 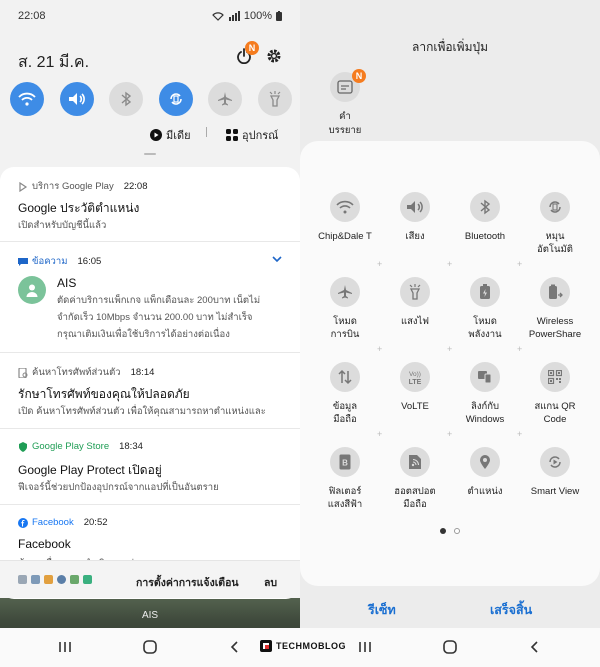 I want to click on drag-handle, so click(x=150, y=154).